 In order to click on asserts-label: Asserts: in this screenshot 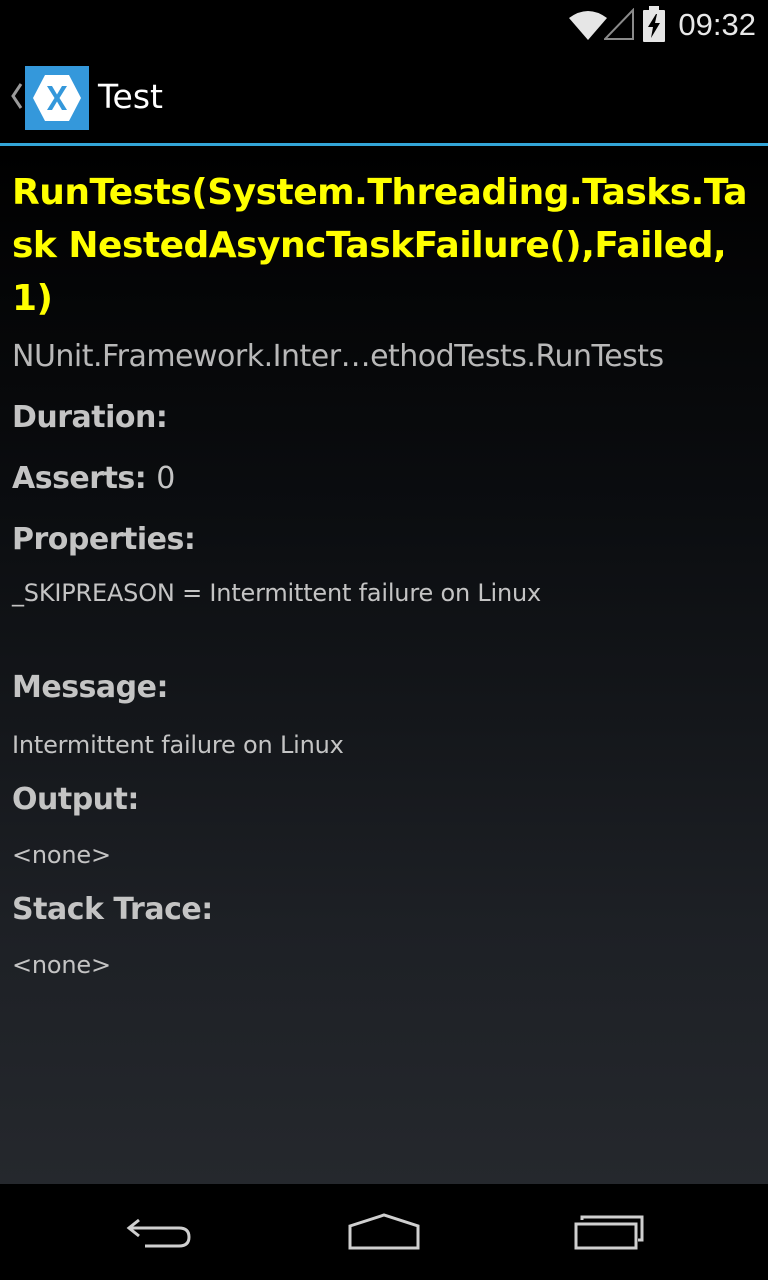, I will do `click(79, 478)`.